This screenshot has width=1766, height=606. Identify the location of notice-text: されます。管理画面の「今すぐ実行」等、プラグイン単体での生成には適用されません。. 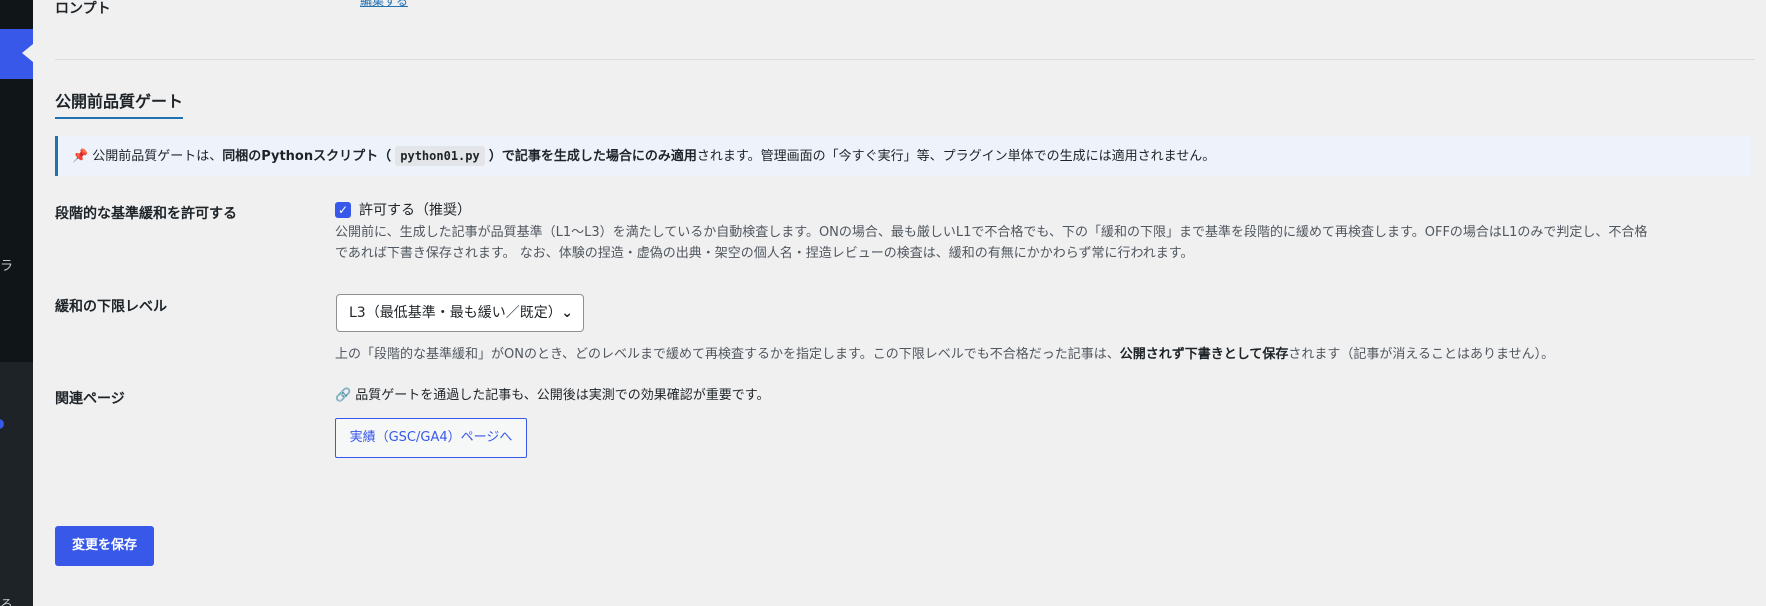
(956, 156).